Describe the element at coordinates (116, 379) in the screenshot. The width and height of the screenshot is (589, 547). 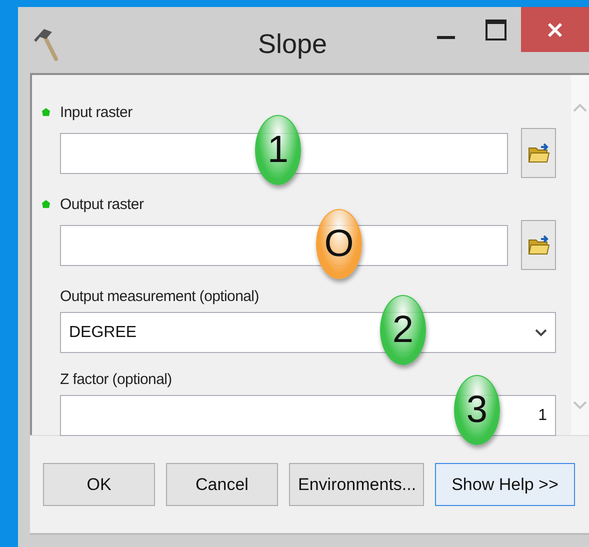
I see `parameter-label: Z factor (optional)` at that location.